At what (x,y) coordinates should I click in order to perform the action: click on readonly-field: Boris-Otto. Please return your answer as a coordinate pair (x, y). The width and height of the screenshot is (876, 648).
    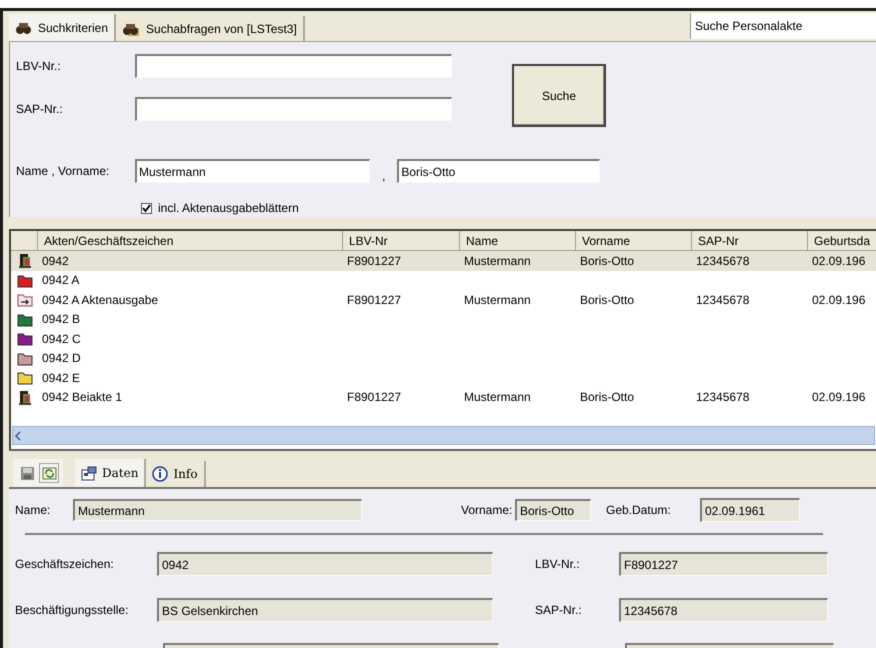
    Looking at the image, I should click on (553, 510).